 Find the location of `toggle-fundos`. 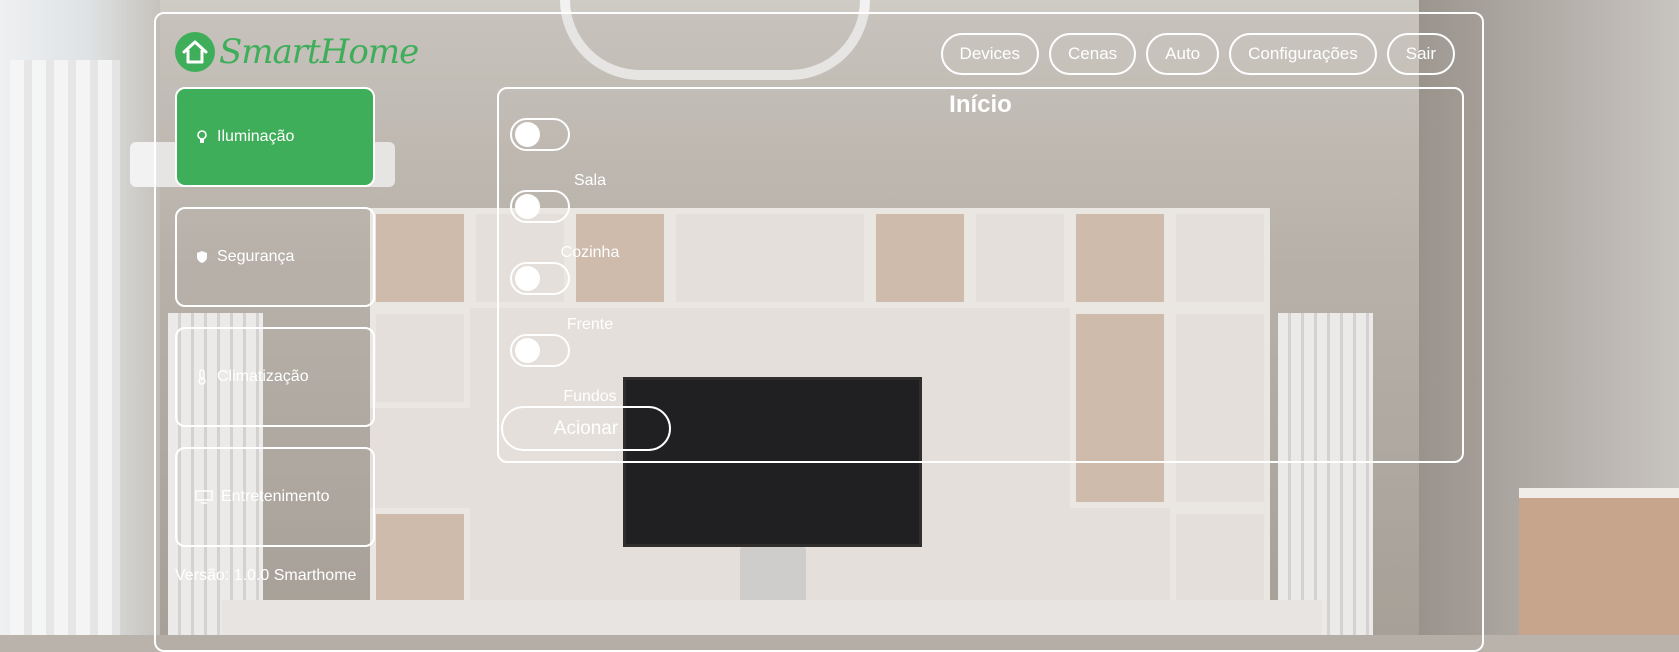

toggle-fundos is located at coordinates (540, 350).